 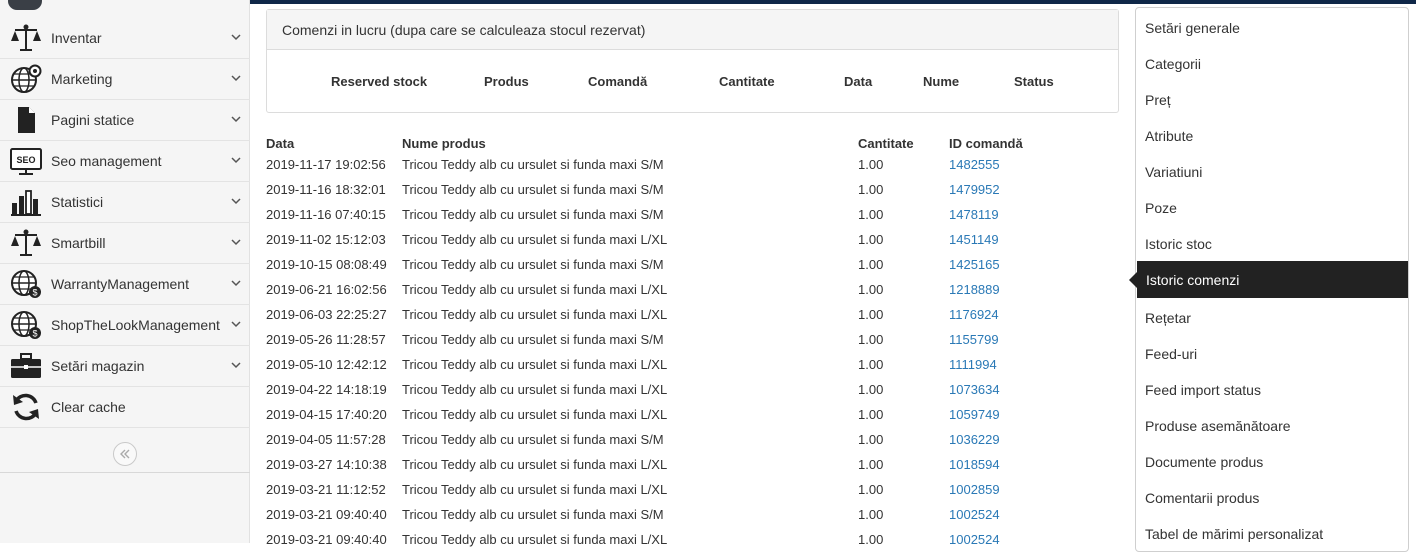 What do you see at coordinates (125, 161) in the screenshot?
I see `sidebar-item-seo-management: SEO Seo management` at bounding box center [125, 161].